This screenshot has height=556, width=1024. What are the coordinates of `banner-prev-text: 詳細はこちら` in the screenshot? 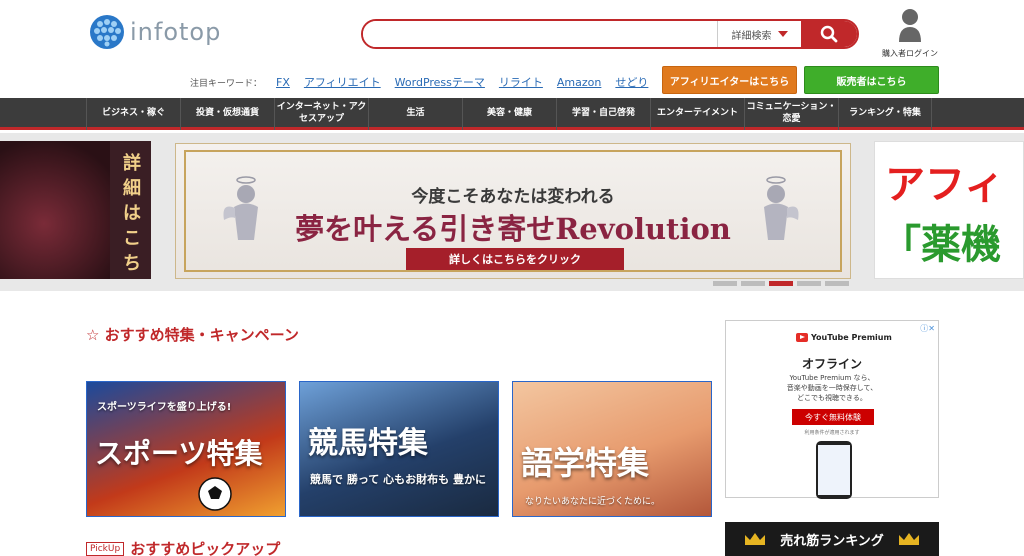 It's located at (132, 216).